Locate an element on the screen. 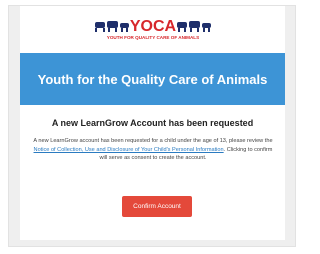 The height and width of the screenshot is (254, 320). logo-tagline: YOUTH FOR QUALITY CARE OF ANIMALS is located at coordinates (152, 37).